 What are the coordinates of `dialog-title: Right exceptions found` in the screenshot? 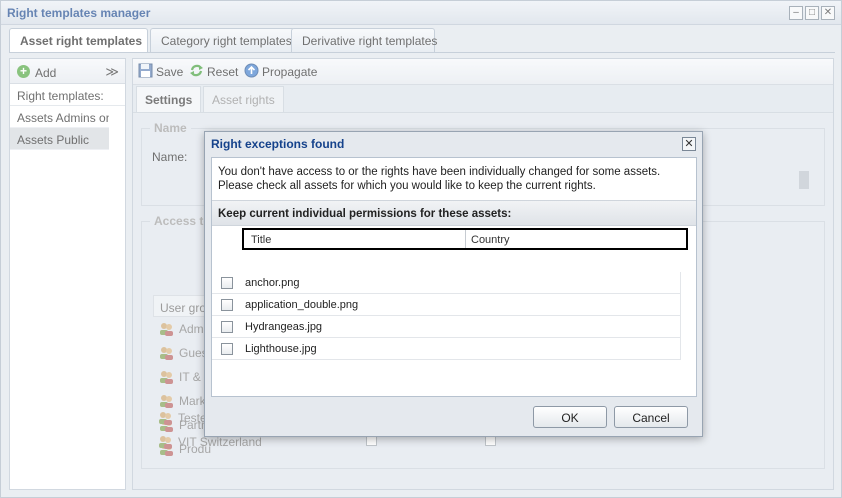 It's located at (278, 144).